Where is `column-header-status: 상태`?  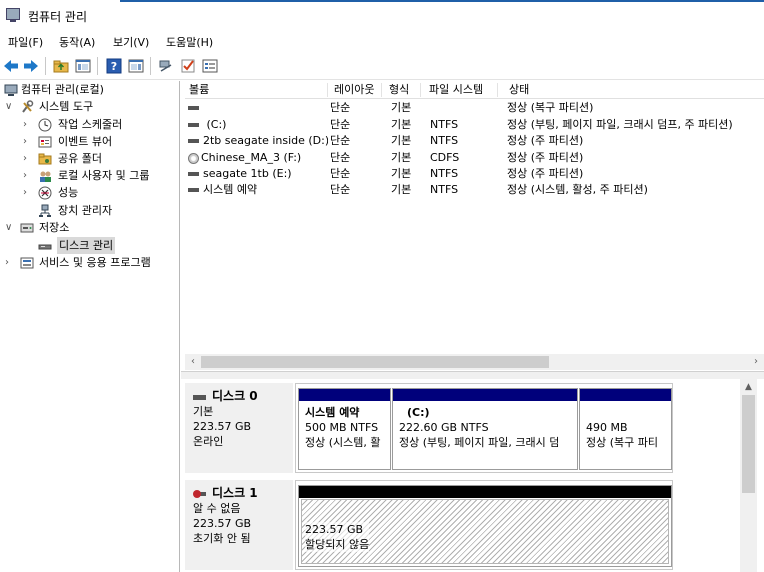 column-header-status: 상태 is located at coordinates (634, 90).